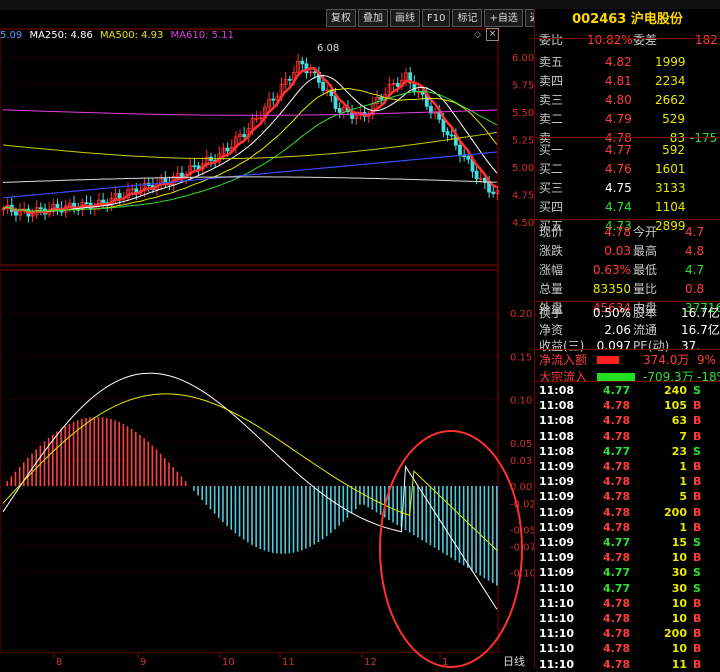  What do you see at coordinates (492, 34) in the screenshot?
I see `close-icon: ×` at bounding box center [492, 34].